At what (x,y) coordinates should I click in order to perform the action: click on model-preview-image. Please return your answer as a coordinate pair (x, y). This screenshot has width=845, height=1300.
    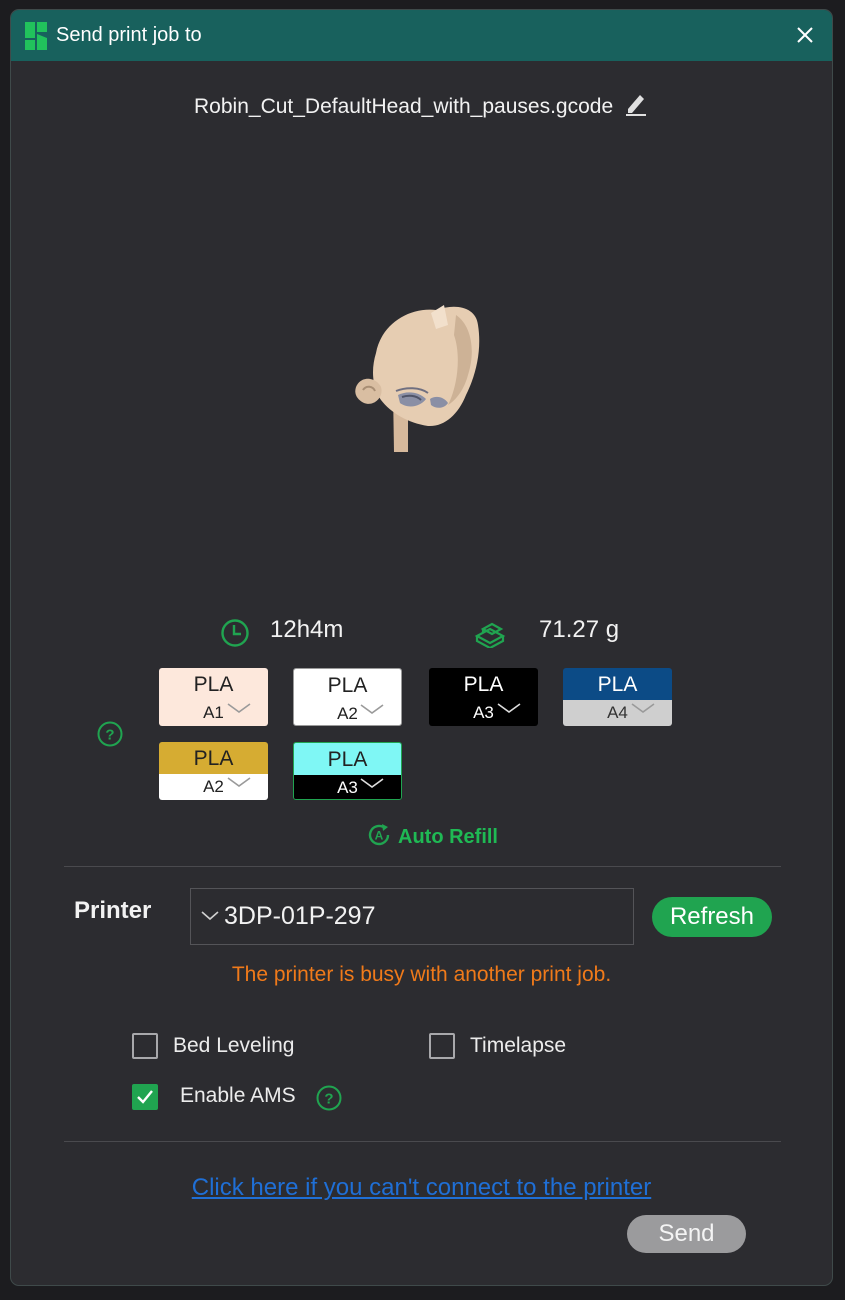
    Looking at the image, I should click on (417, 378).